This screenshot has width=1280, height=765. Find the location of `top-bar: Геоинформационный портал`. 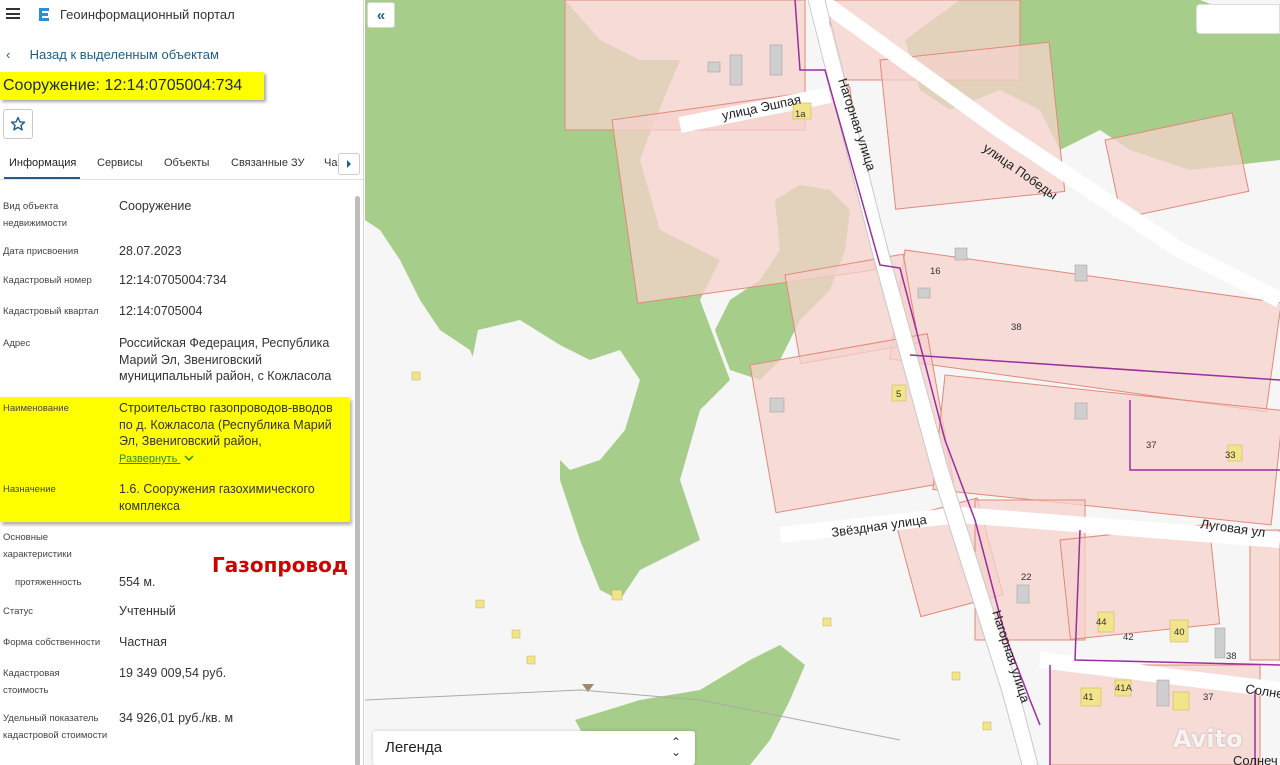

top-bar: Геоинформационный портал is located at coordinates (181, 15).